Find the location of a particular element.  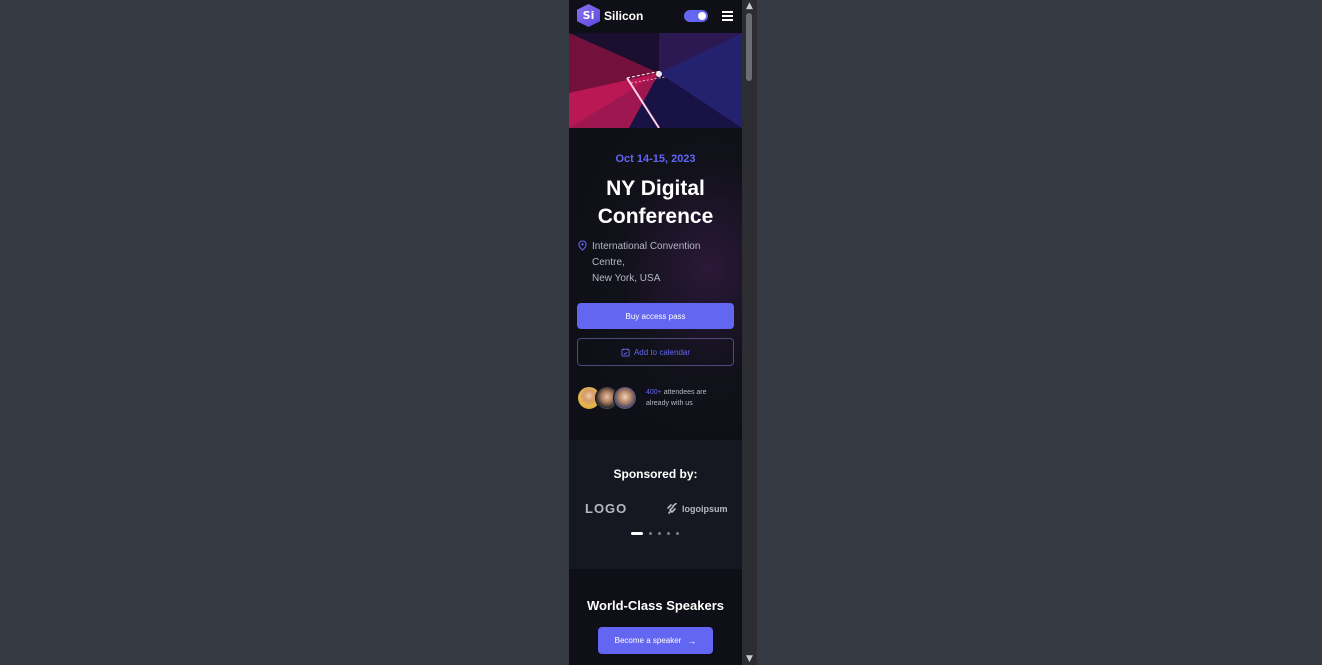

pagination-dot-active is located at coordinates (637, 533).